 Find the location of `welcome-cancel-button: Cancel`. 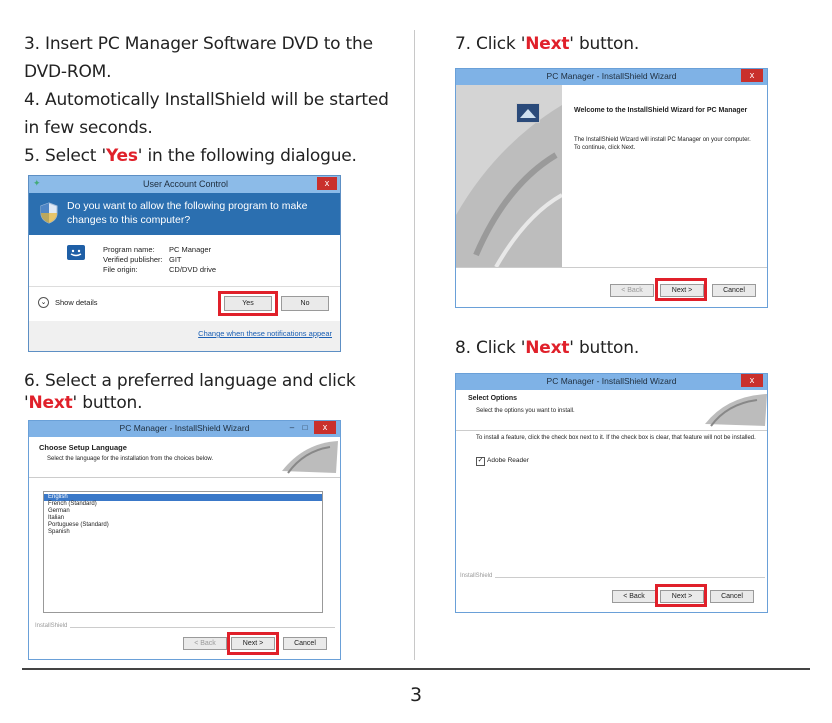

welcome-cancel-button: Cancel is located at coordinates (734, 290).